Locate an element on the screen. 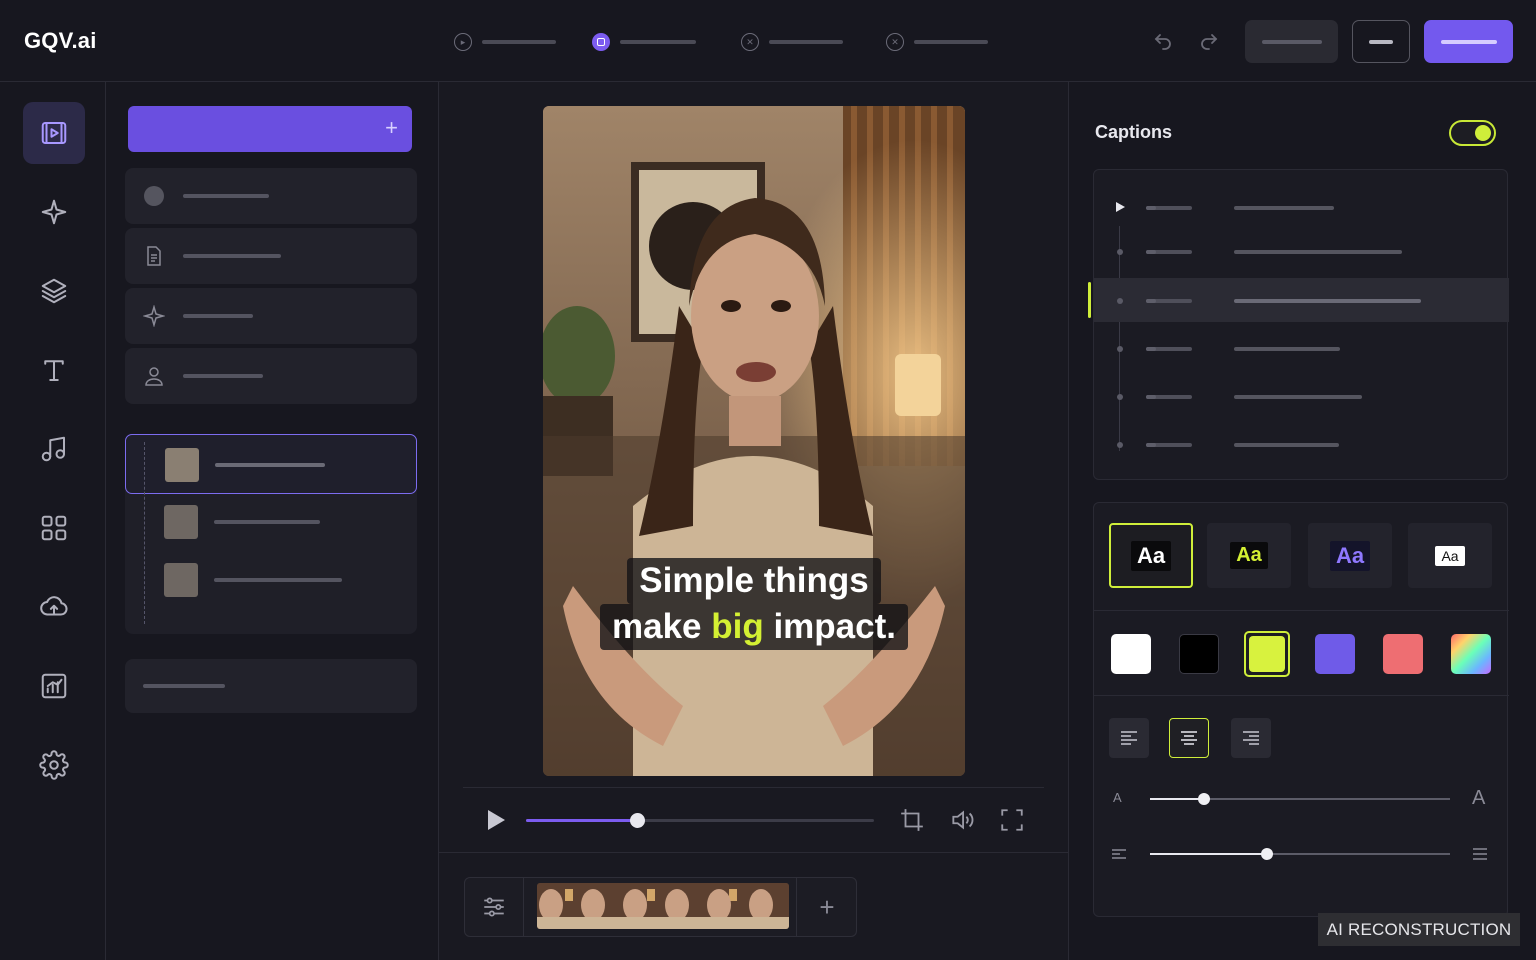  caption-row-active is located at coordinates (1301, 300).